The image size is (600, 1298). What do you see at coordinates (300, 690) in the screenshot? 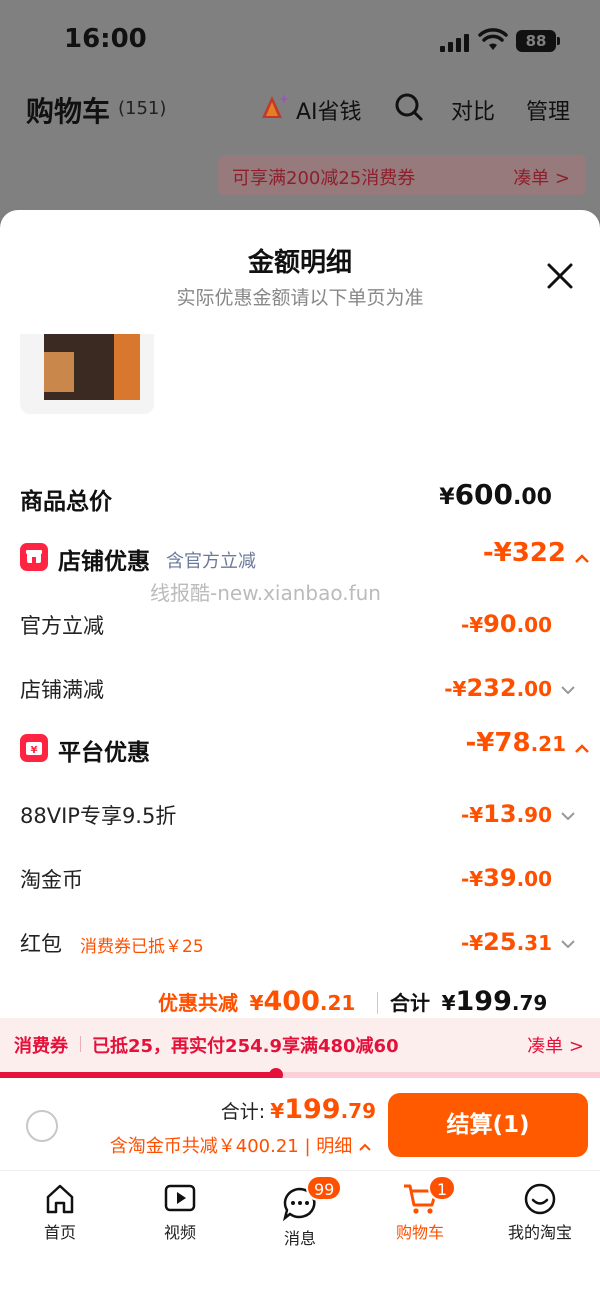
I see `discount-item-row: 店铺满减 -¥232.00` at bounding box center [300, 690].